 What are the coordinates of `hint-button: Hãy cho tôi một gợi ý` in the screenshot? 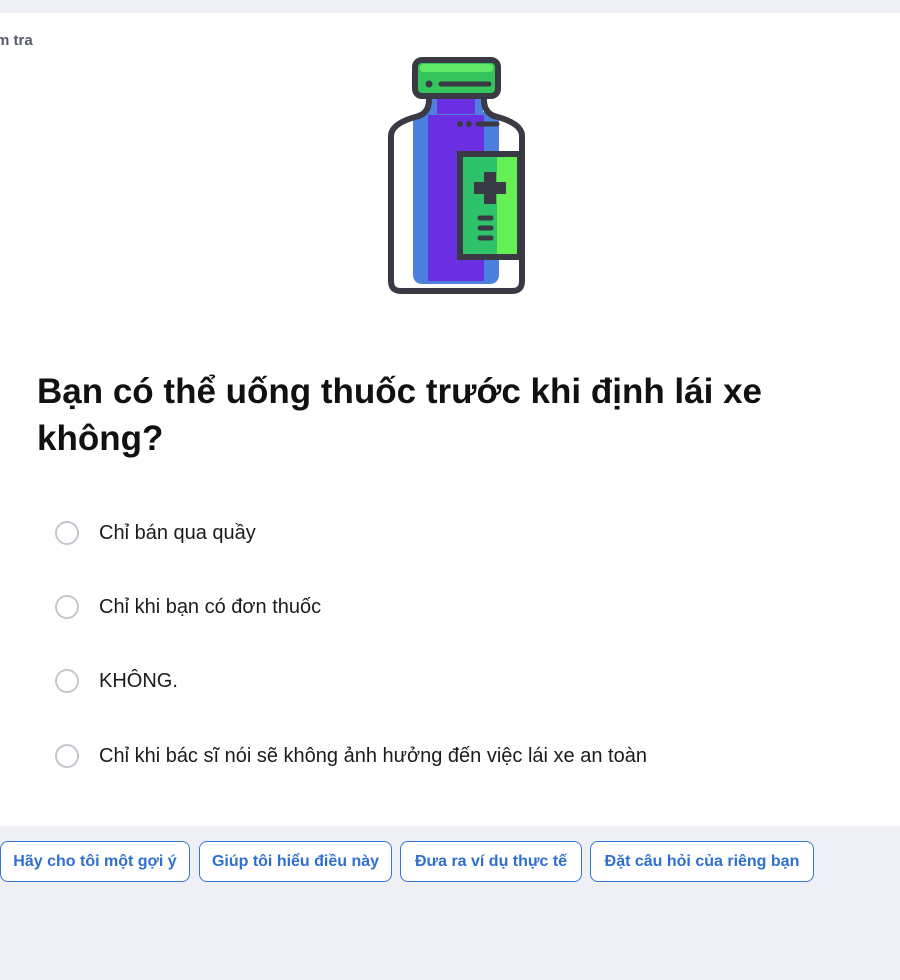 It's located at (95, 861).